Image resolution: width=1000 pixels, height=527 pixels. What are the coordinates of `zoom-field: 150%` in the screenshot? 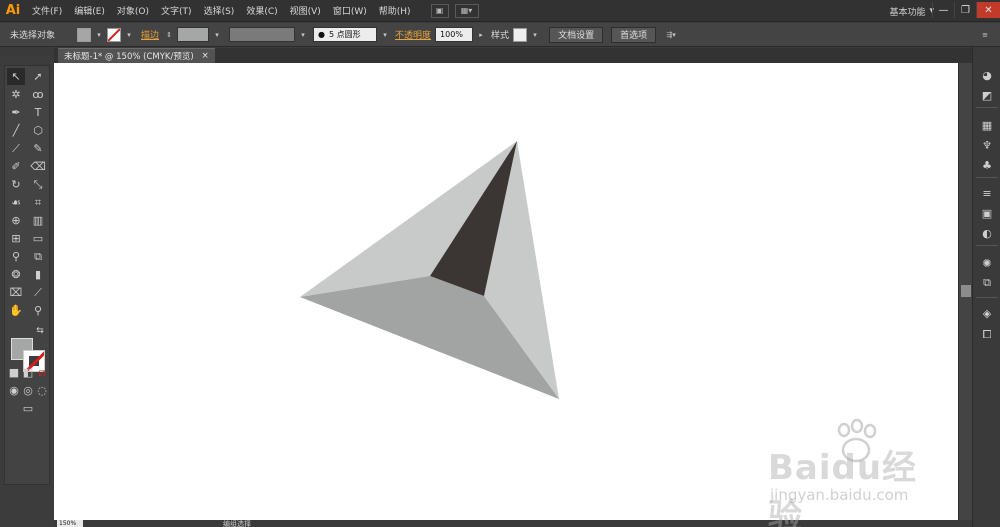 It's located at (70, 523).